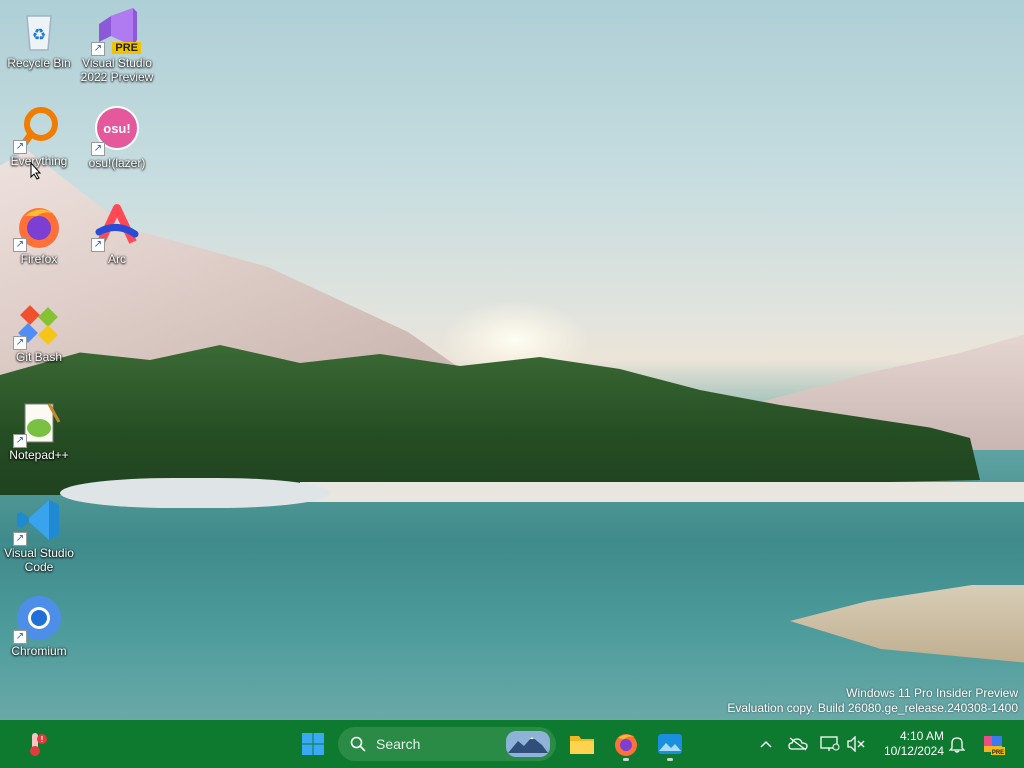  Describe the element at coordinates (116, 131) in the screenshot. I see `osu-icon: osu! ↗` at that location.